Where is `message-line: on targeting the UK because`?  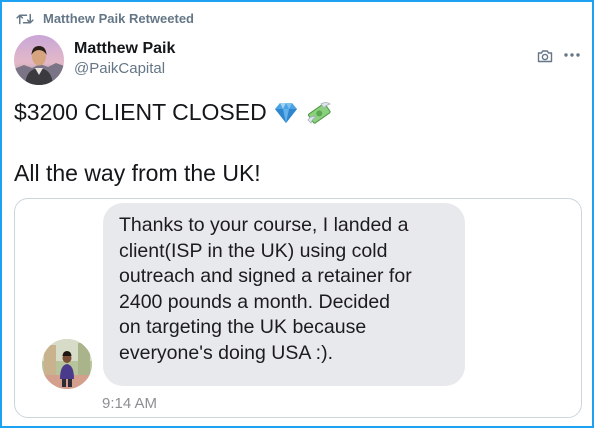
message-line: on targeting the UK because is located at coordinates (243, 327).